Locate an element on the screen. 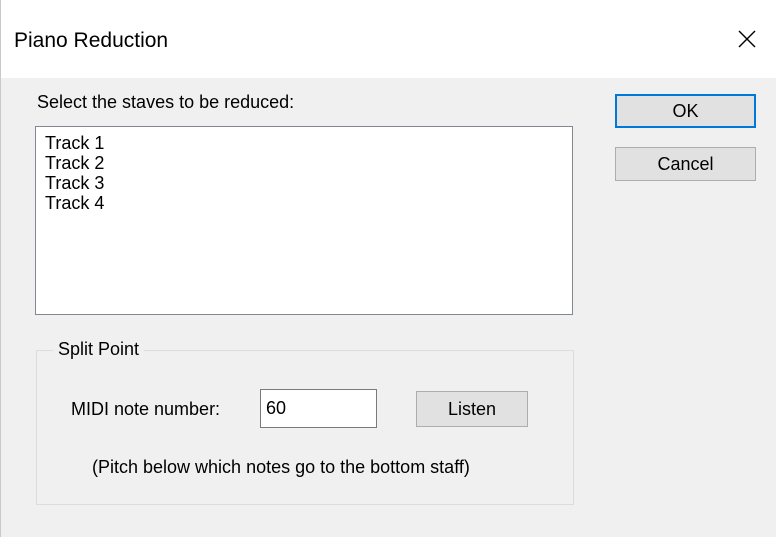 The width and height of the screenshot is (776, 537). midi-note-number-input is located at coordinates (318, 408).